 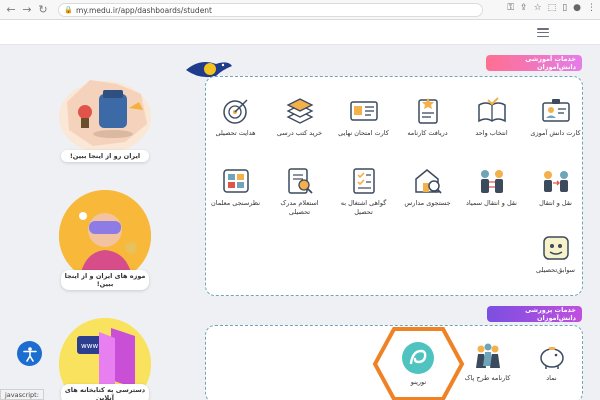 What do you see at coordinates (22, 394) in the screenshot?
I see `status-url: javascript:` at bounding box center [22, 394].